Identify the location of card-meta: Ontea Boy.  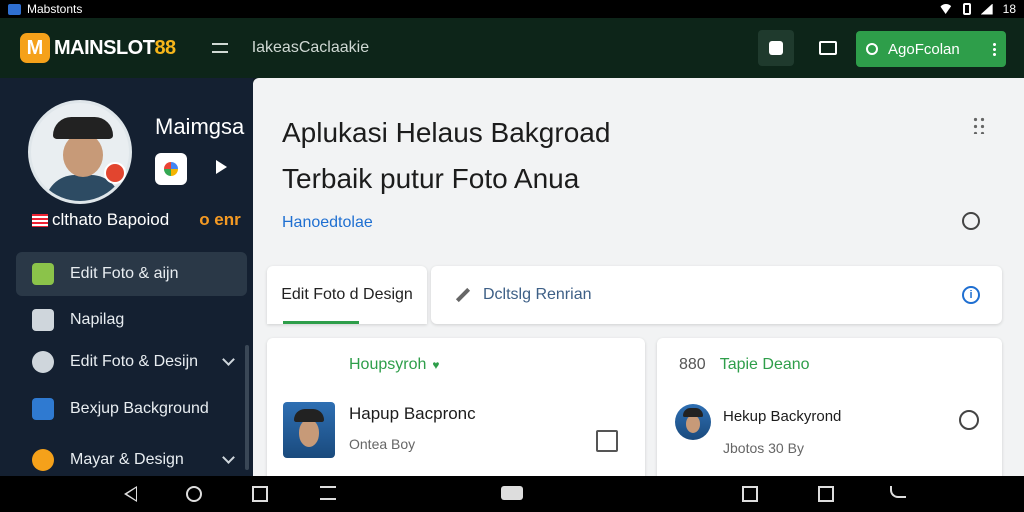
(382, 444).